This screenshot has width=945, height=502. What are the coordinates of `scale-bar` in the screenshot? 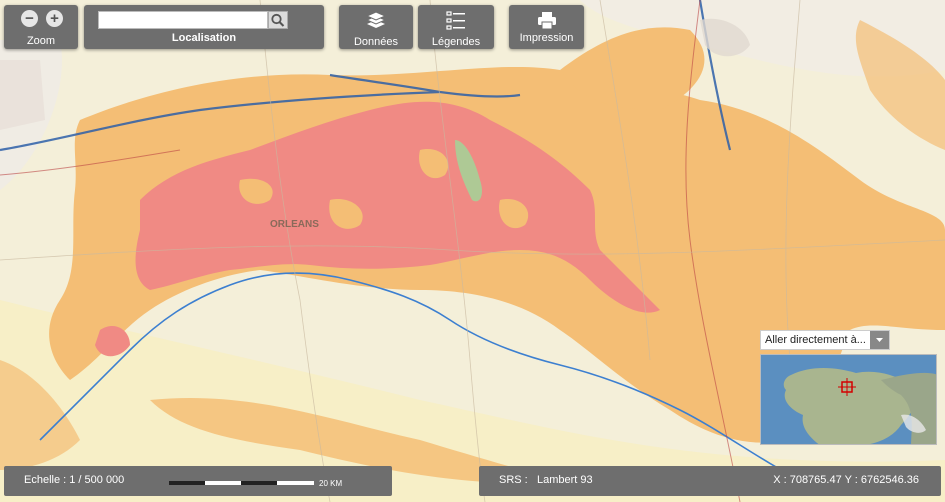 It's located at (241, 483).